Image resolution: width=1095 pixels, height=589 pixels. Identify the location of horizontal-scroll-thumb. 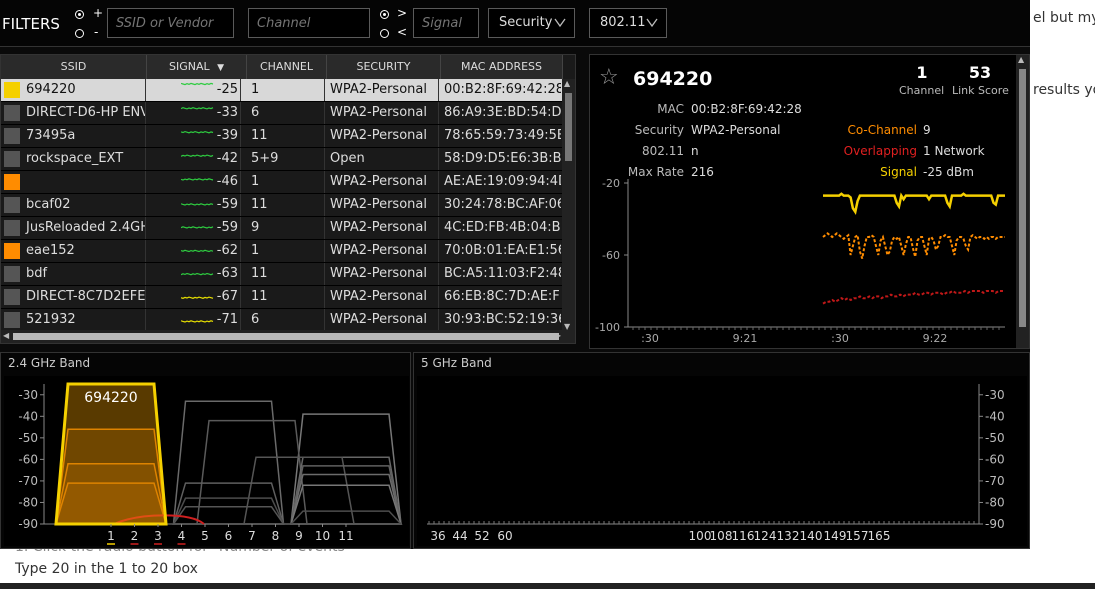
(286, 336).